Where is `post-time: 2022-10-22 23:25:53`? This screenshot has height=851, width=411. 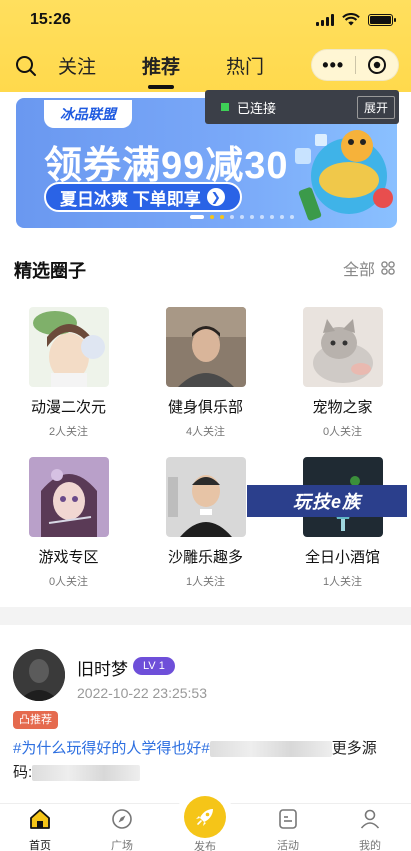
post-time: 2022-10-22 23:25:53 is located at coordinates (142, 693).